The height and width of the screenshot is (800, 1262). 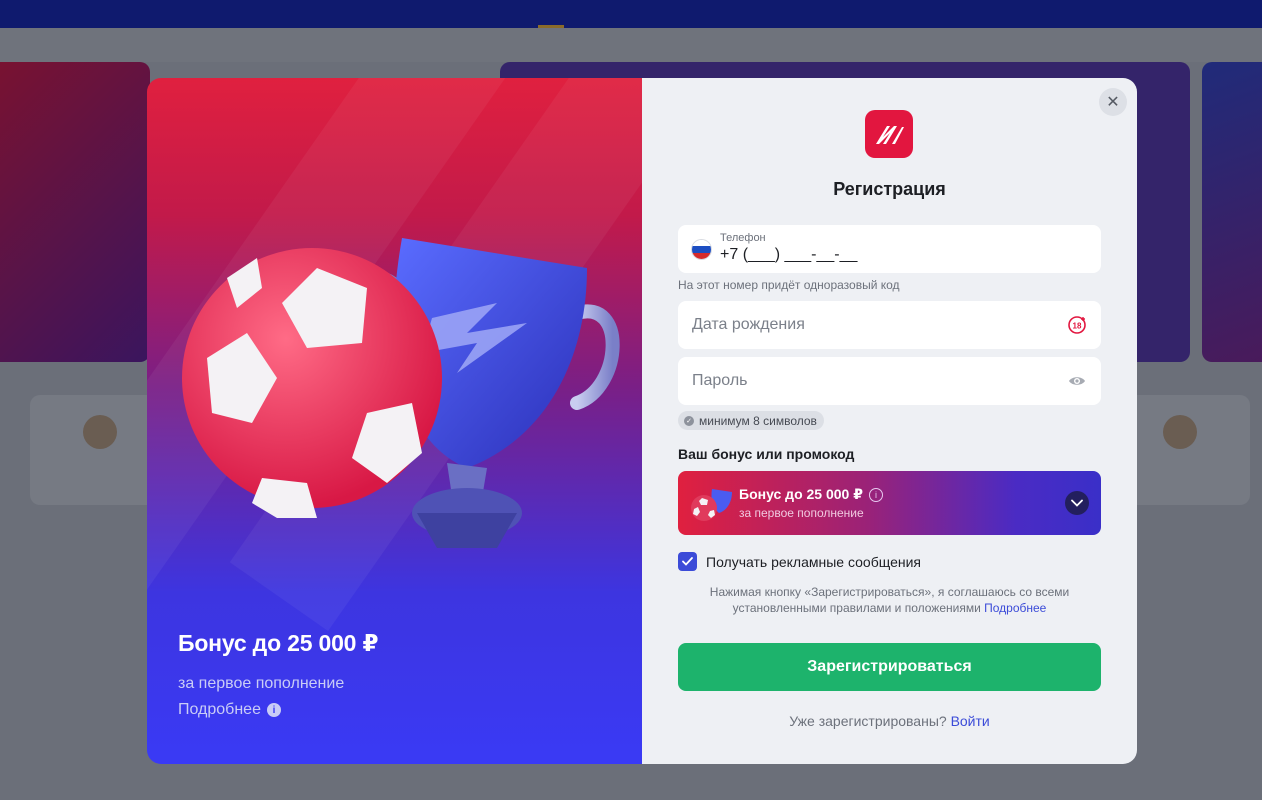 What do you see at coordinates (701, 249) in the screenshot?
I see `russia-flag-icon` at bounding box center [701, 249].